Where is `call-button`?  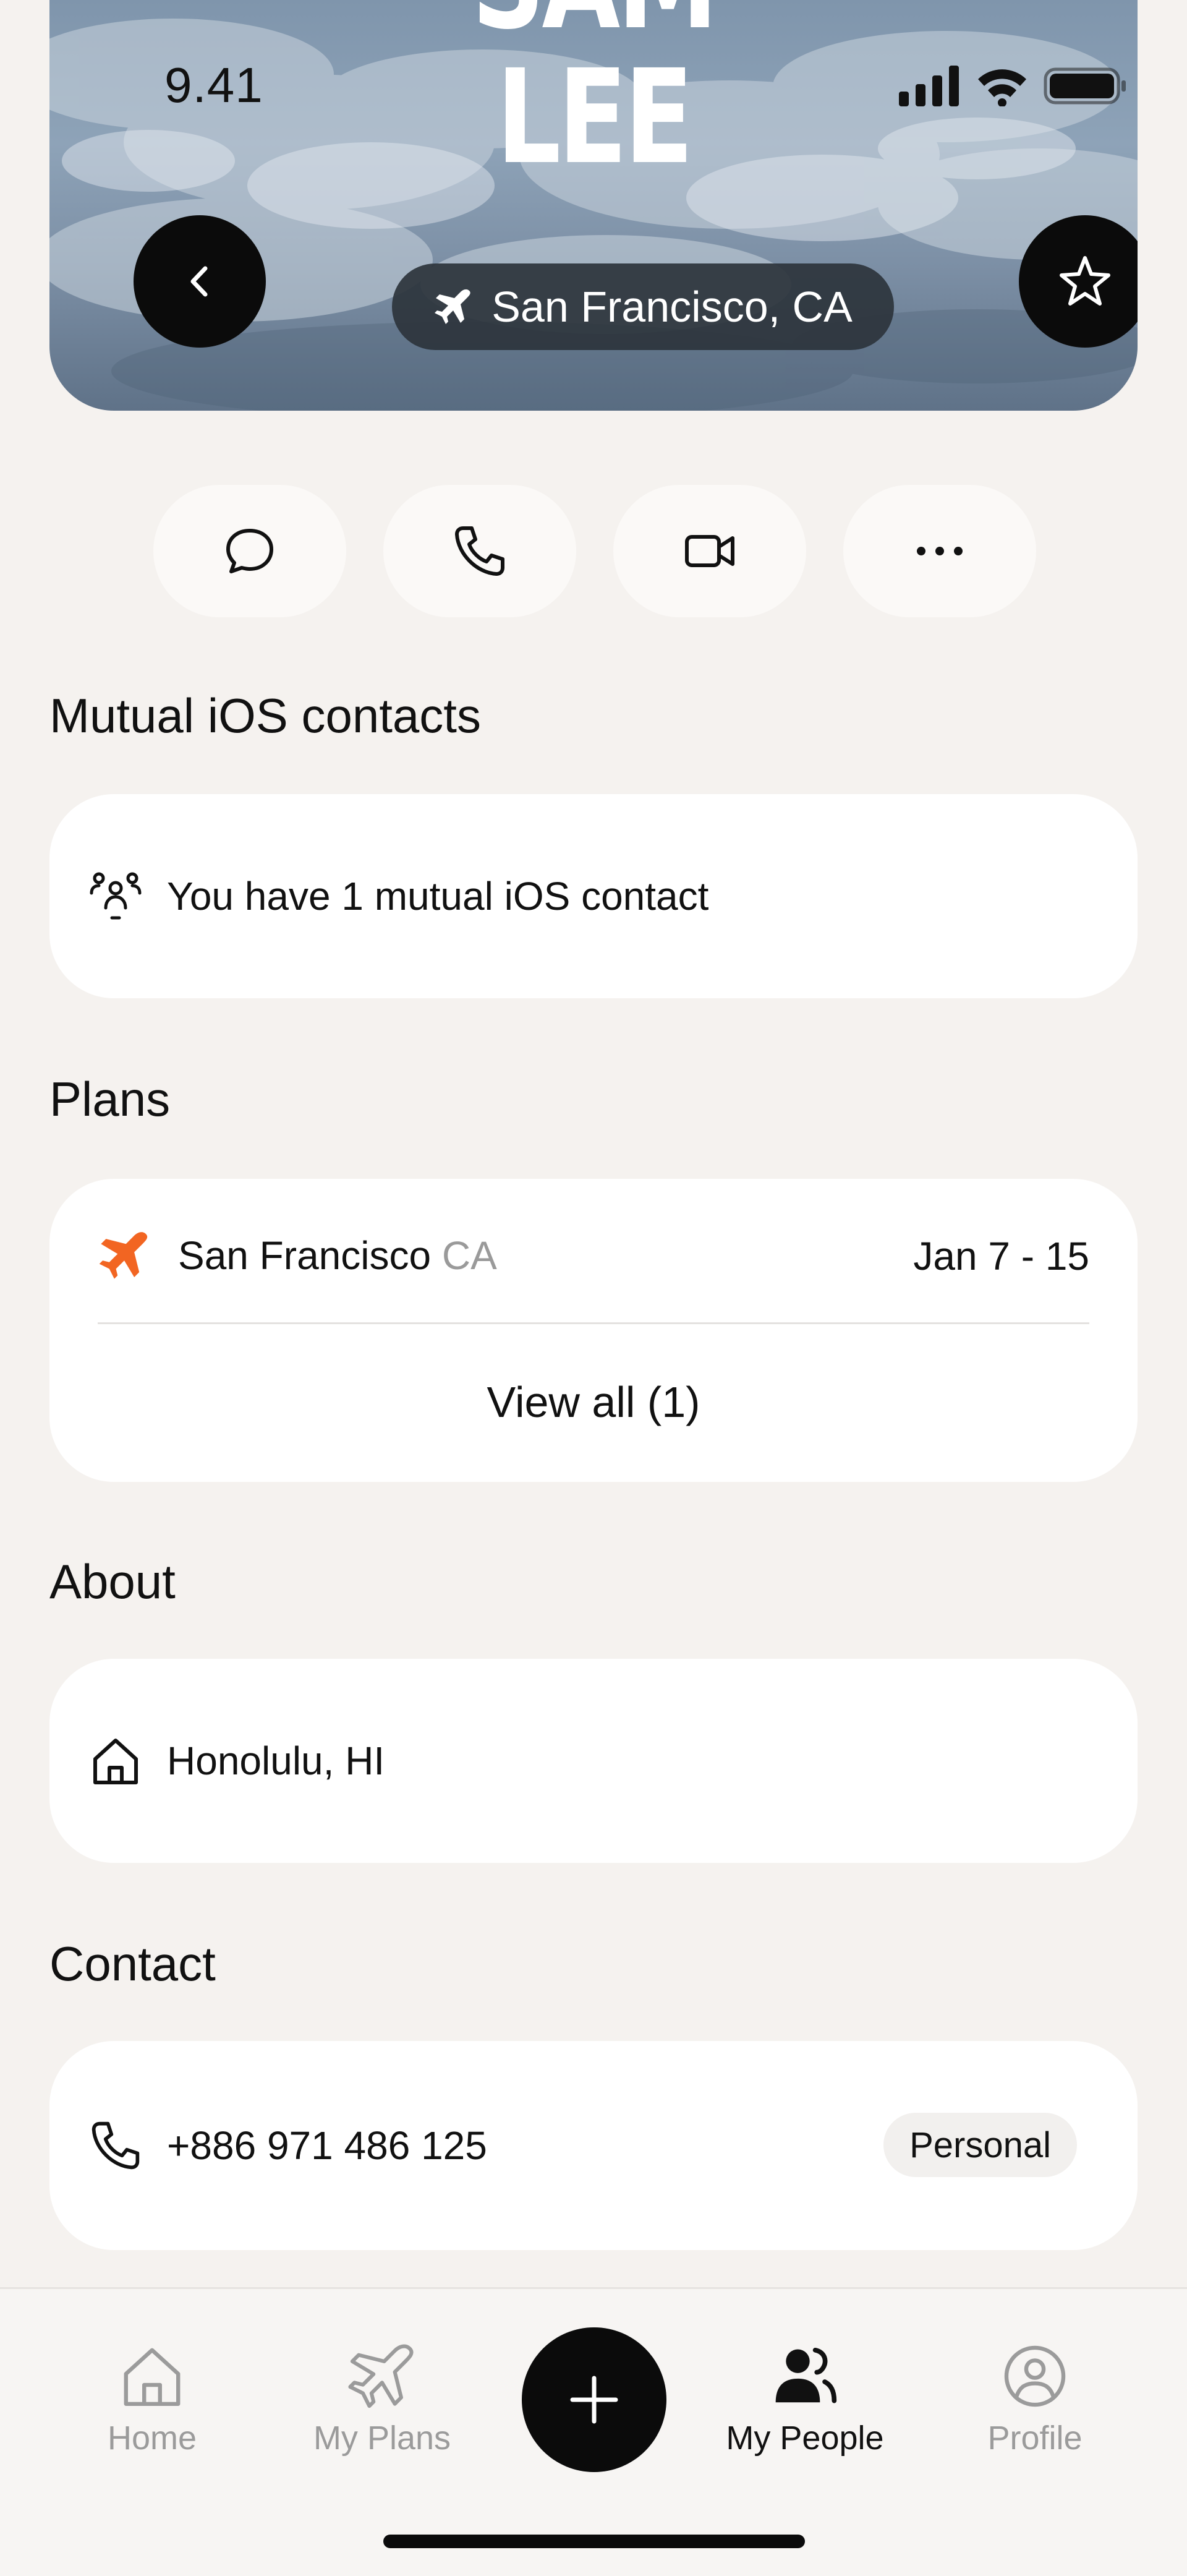
call-button is located at coordinates (480, 551).